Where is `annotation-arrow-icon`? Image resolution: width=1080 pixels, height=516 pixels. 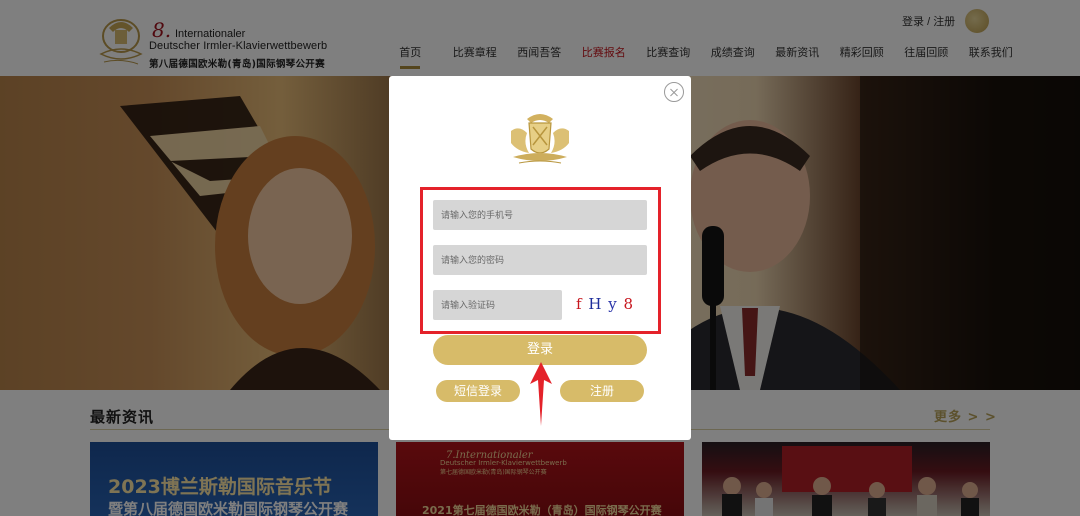 annotation-arrow-icon is located at coordinates (541, 394).